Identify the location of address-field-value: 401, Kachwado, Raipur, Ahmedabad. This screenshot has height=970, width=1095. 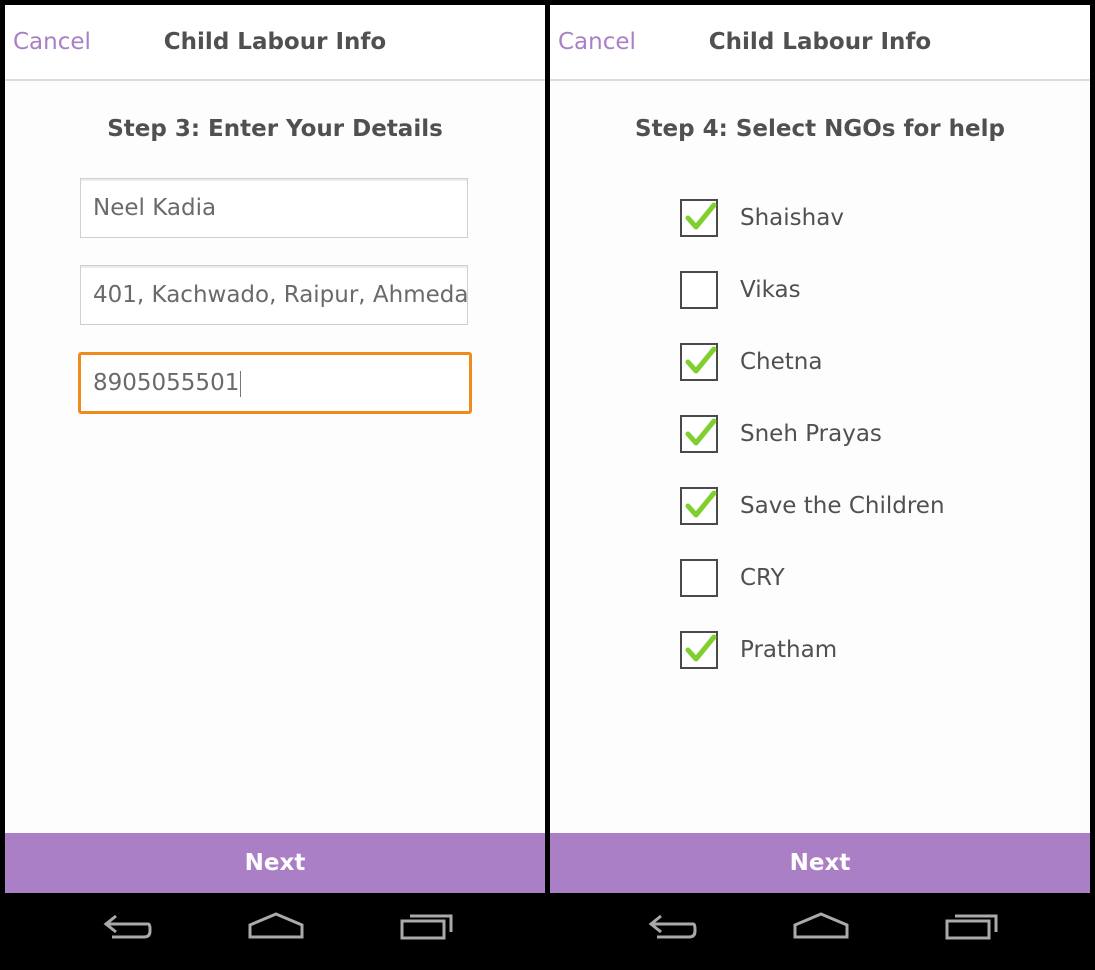
(280, 295).